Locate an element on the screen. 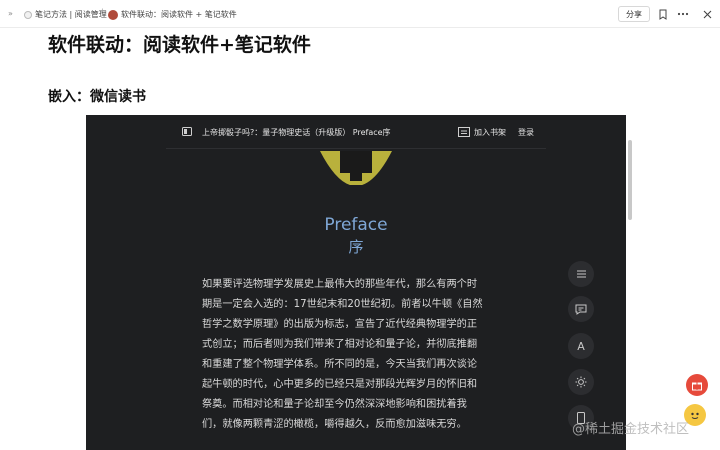 The height and width of the screenshot is (450, 720). breadcrumb-root: 笔记方法 | 阅读管理 is located at coordinates (65, 14).